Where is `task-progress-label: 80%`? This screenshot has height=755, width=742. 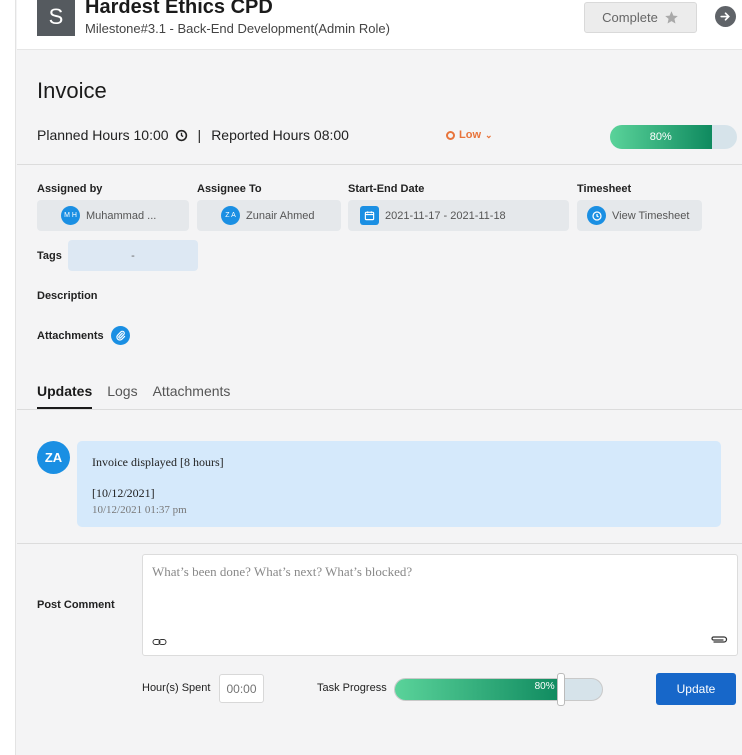 task-progress-label: 80% is located at coordinates (660, 137).